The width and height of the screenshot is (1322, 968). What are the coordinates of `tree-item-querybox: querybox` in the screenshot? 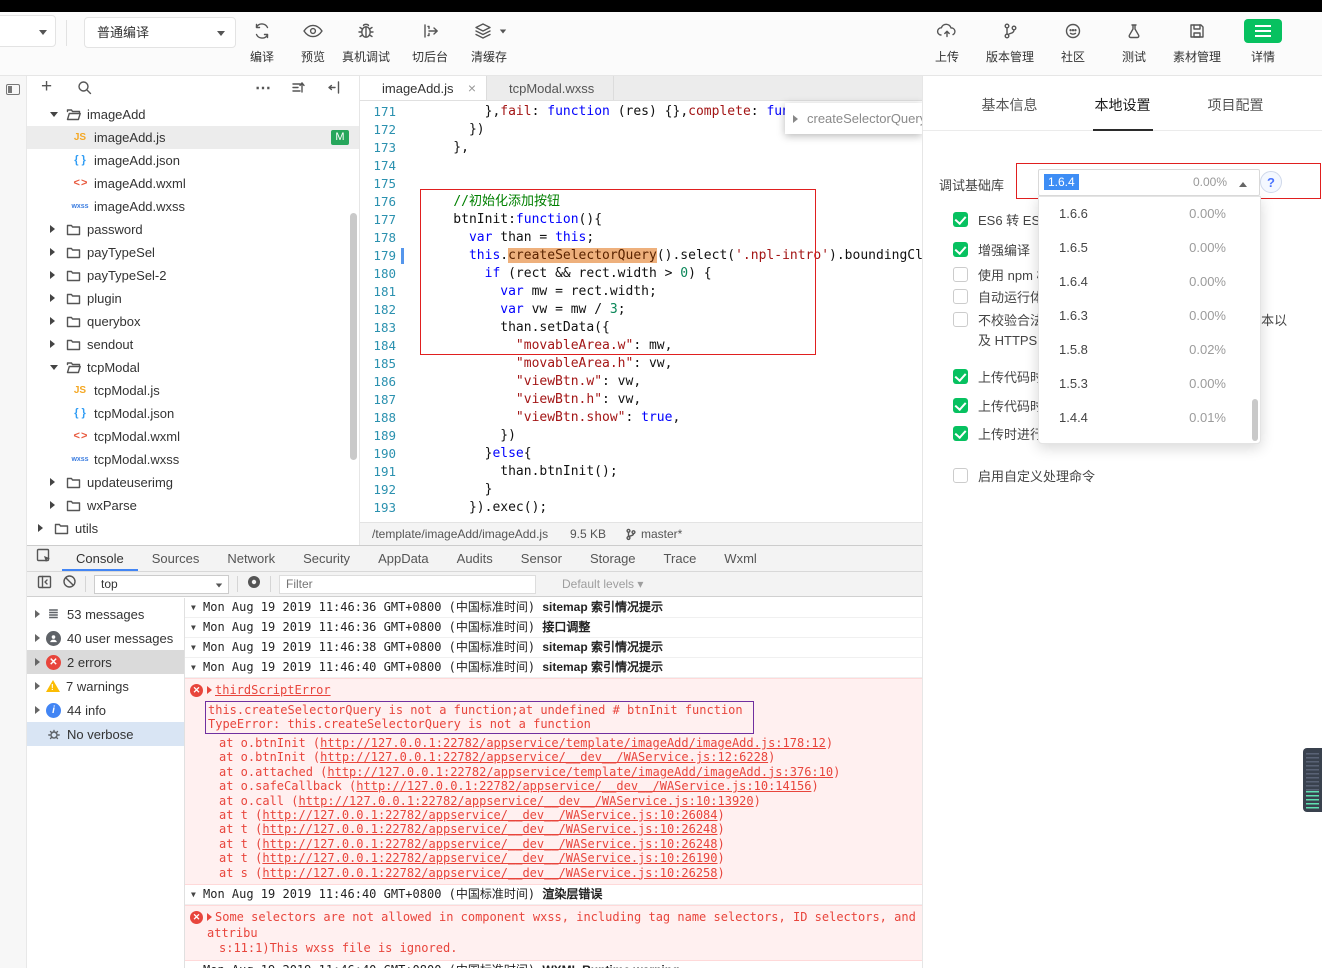 It's located at (193, 321).